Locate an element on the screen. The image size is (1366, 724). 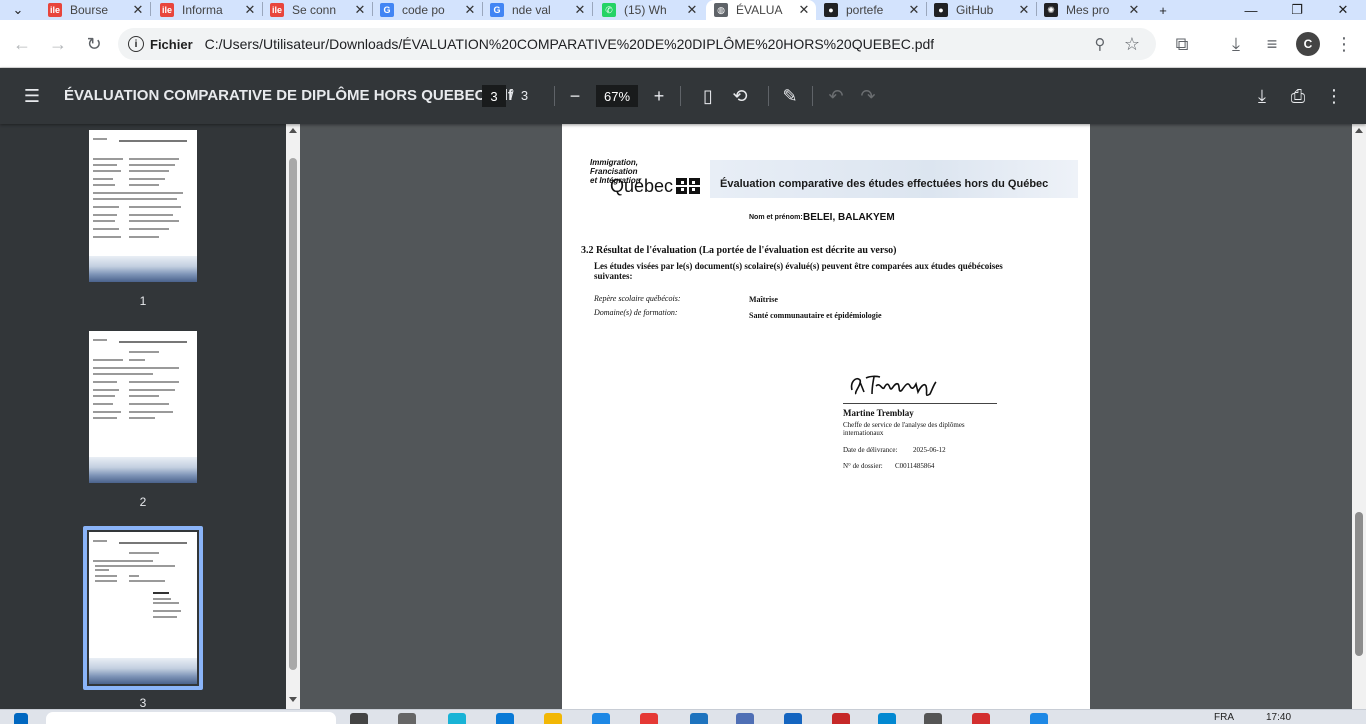
divider is located at coordinates (812, 96).